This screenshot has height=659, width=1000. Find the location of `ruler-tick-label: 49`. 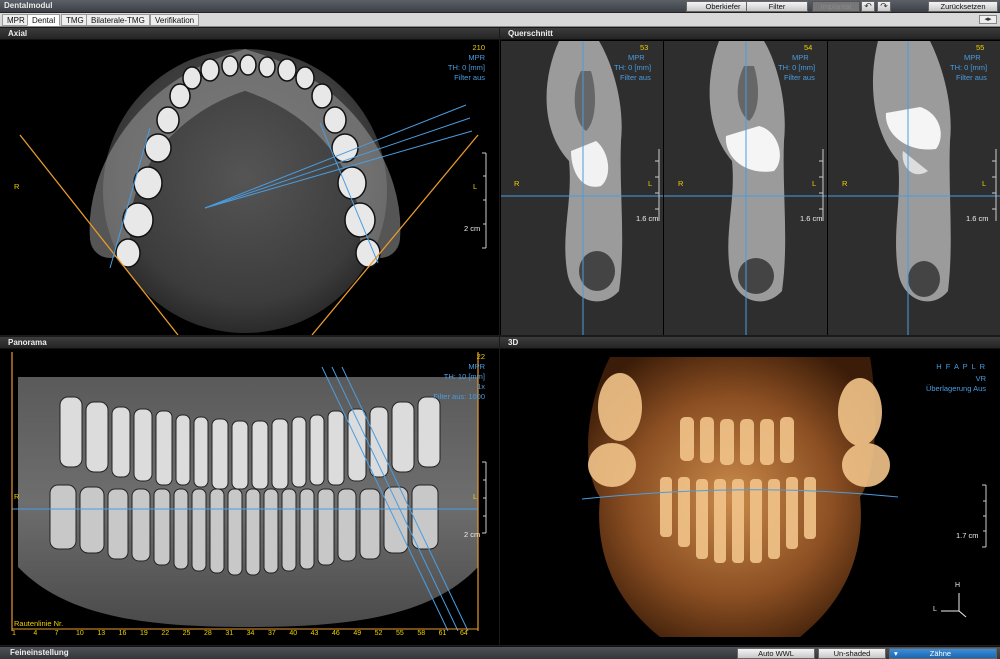

ruler-tick-label: 49 is located at coordinates (357, 633).